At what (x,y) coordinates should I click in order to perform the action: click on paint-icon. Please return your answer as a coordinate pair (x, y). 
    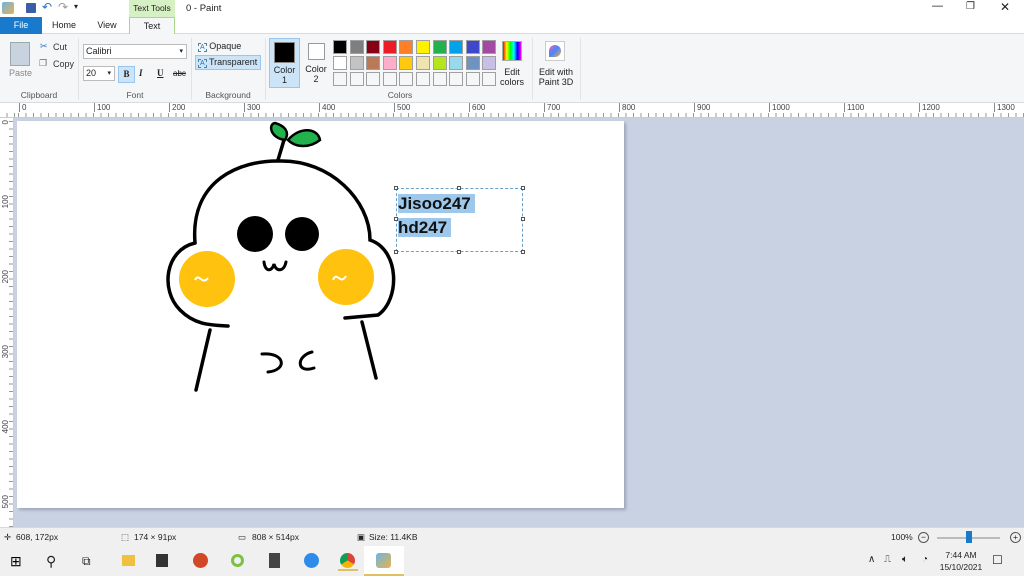
    Looking at the image, I should click on (383, 560).